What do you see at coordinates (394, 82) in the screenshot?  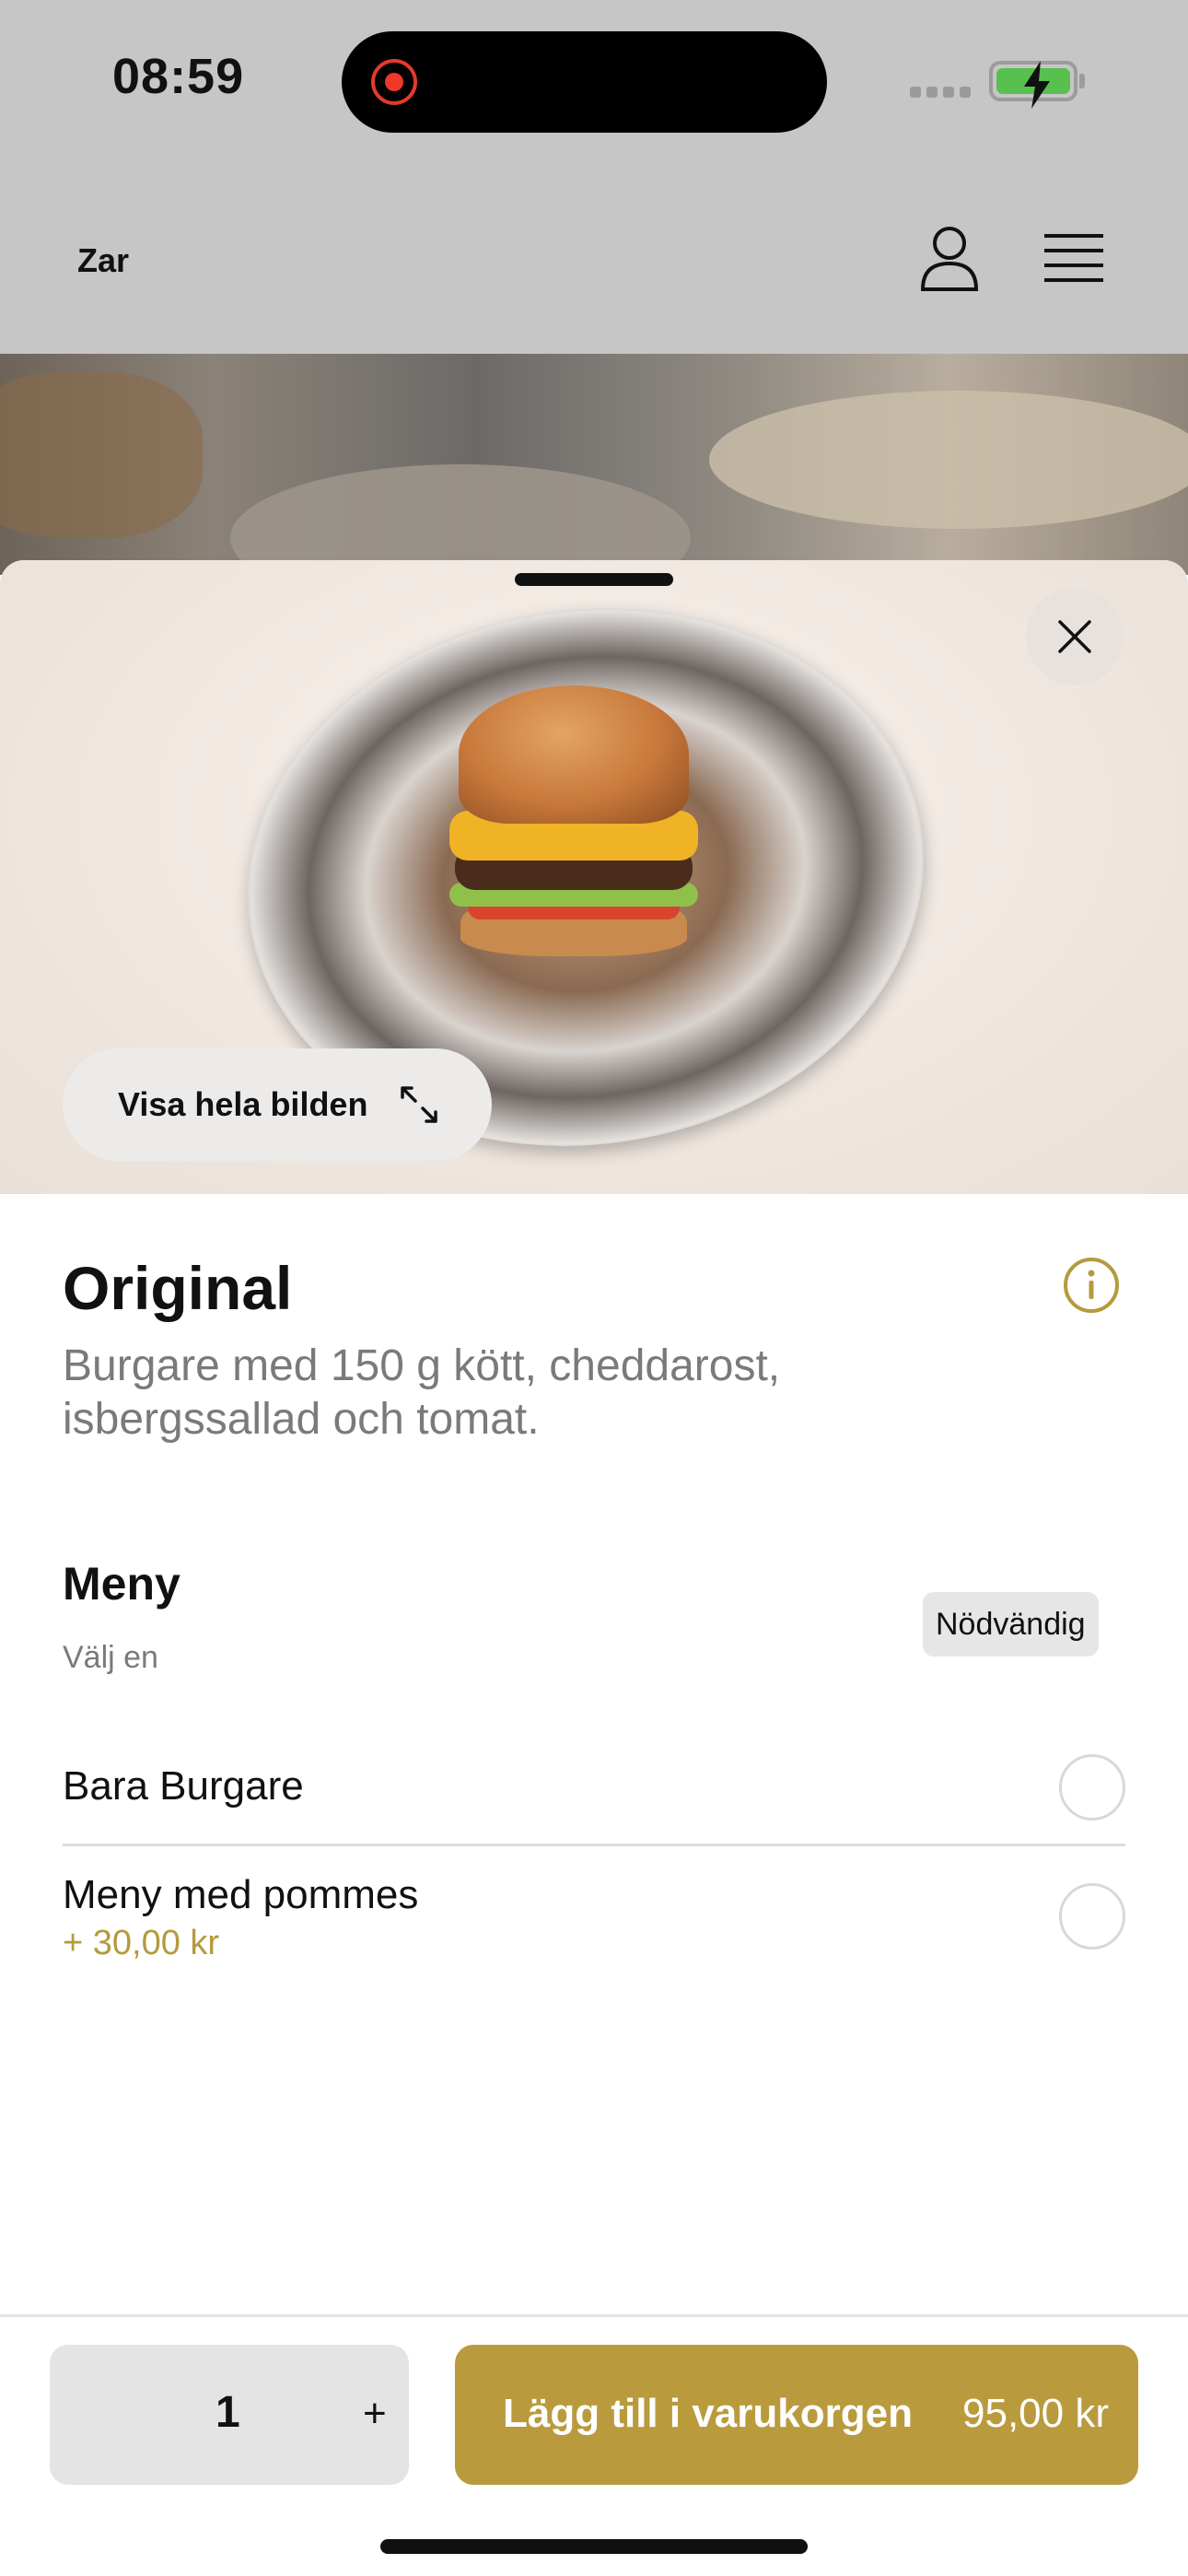 I see `recording-icon` at bounding box center [394, 82].